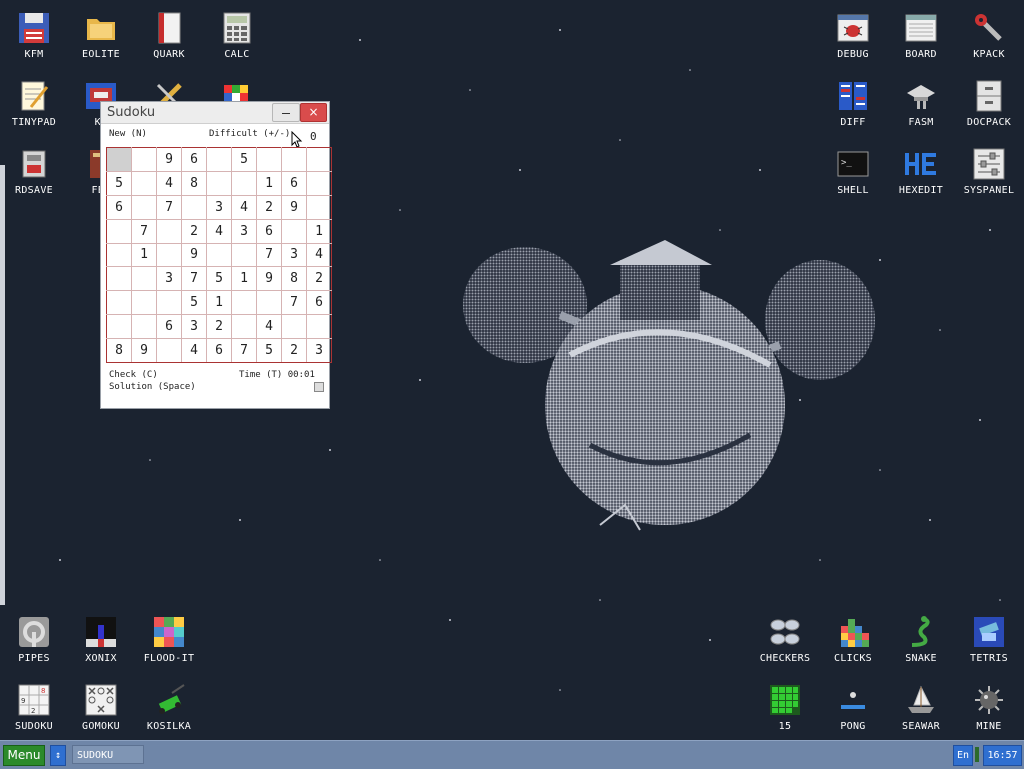  Describe the element at coordinates (34, 709) in the screenshot. I see `desktop-icon-sudoku: 892 SUDOKU` at that location.